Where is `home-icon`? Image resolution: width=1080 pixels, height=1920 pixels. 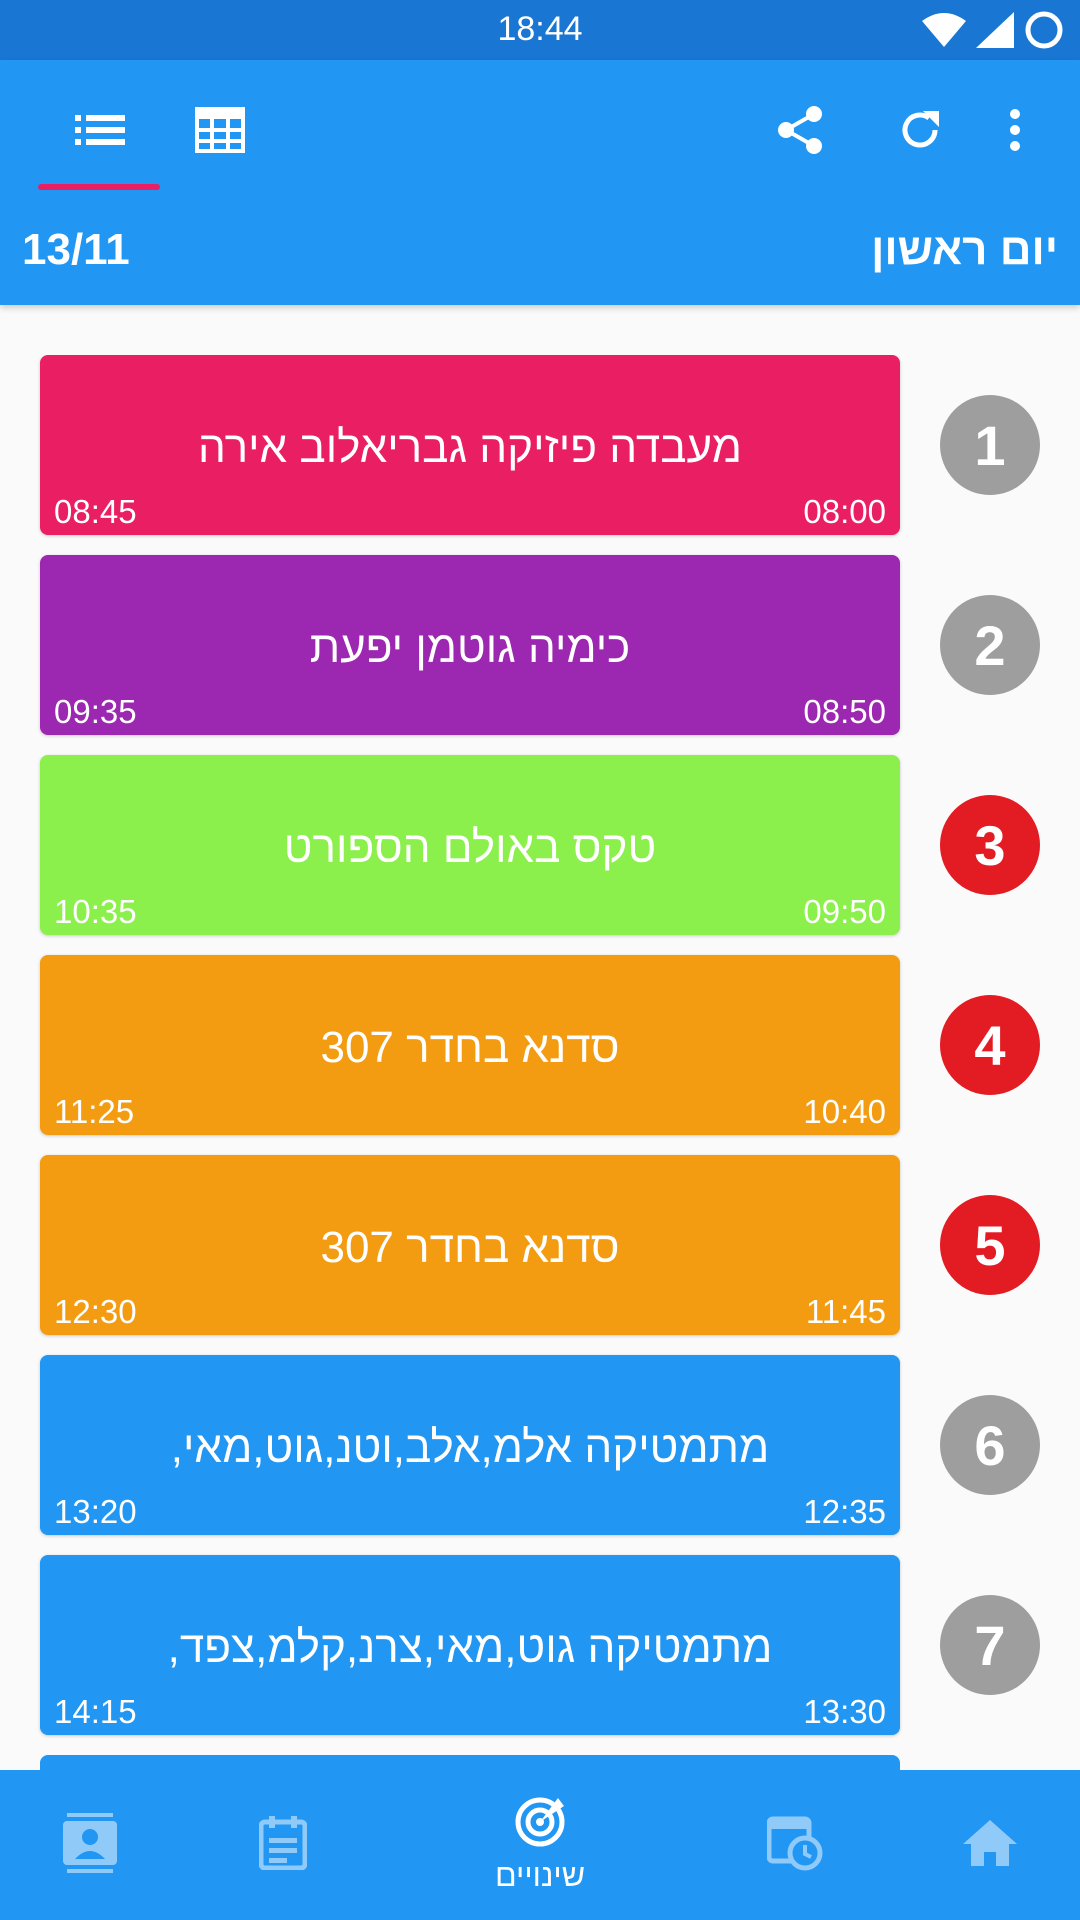
home-icon is located at coordinates (990, 1845).